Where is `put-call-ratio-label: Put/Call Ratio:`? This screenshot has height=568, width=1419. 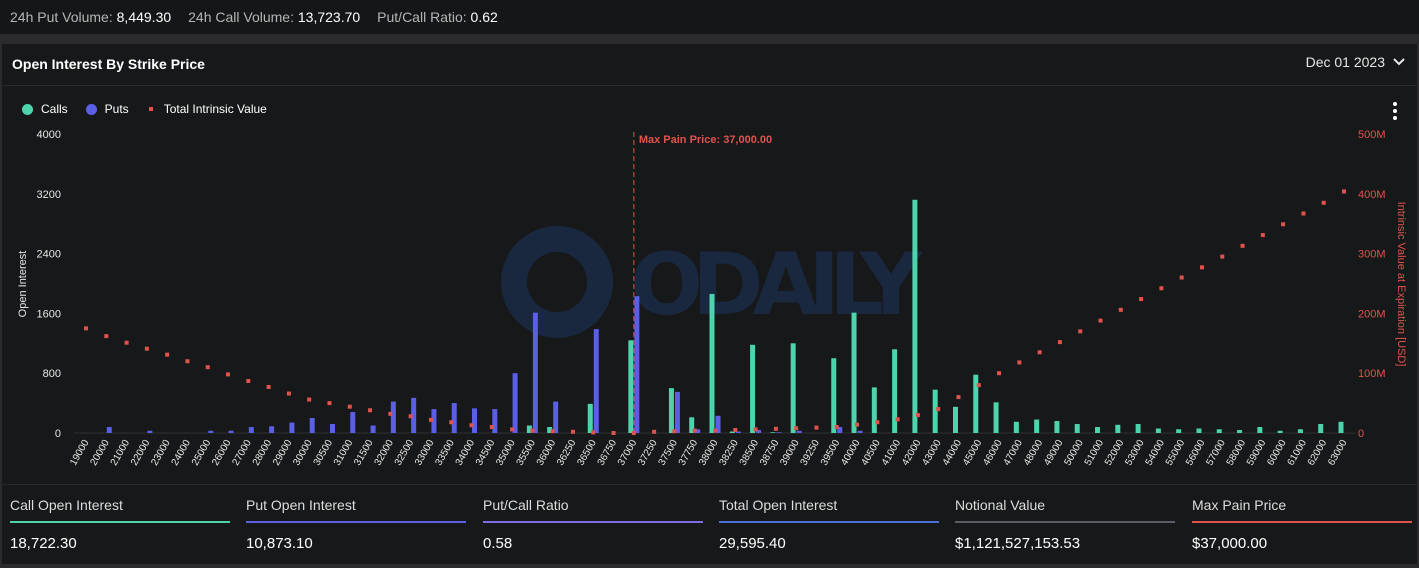
put-call-ratio-label: Put/Call Ratio: is located at coordinates (422, 17).